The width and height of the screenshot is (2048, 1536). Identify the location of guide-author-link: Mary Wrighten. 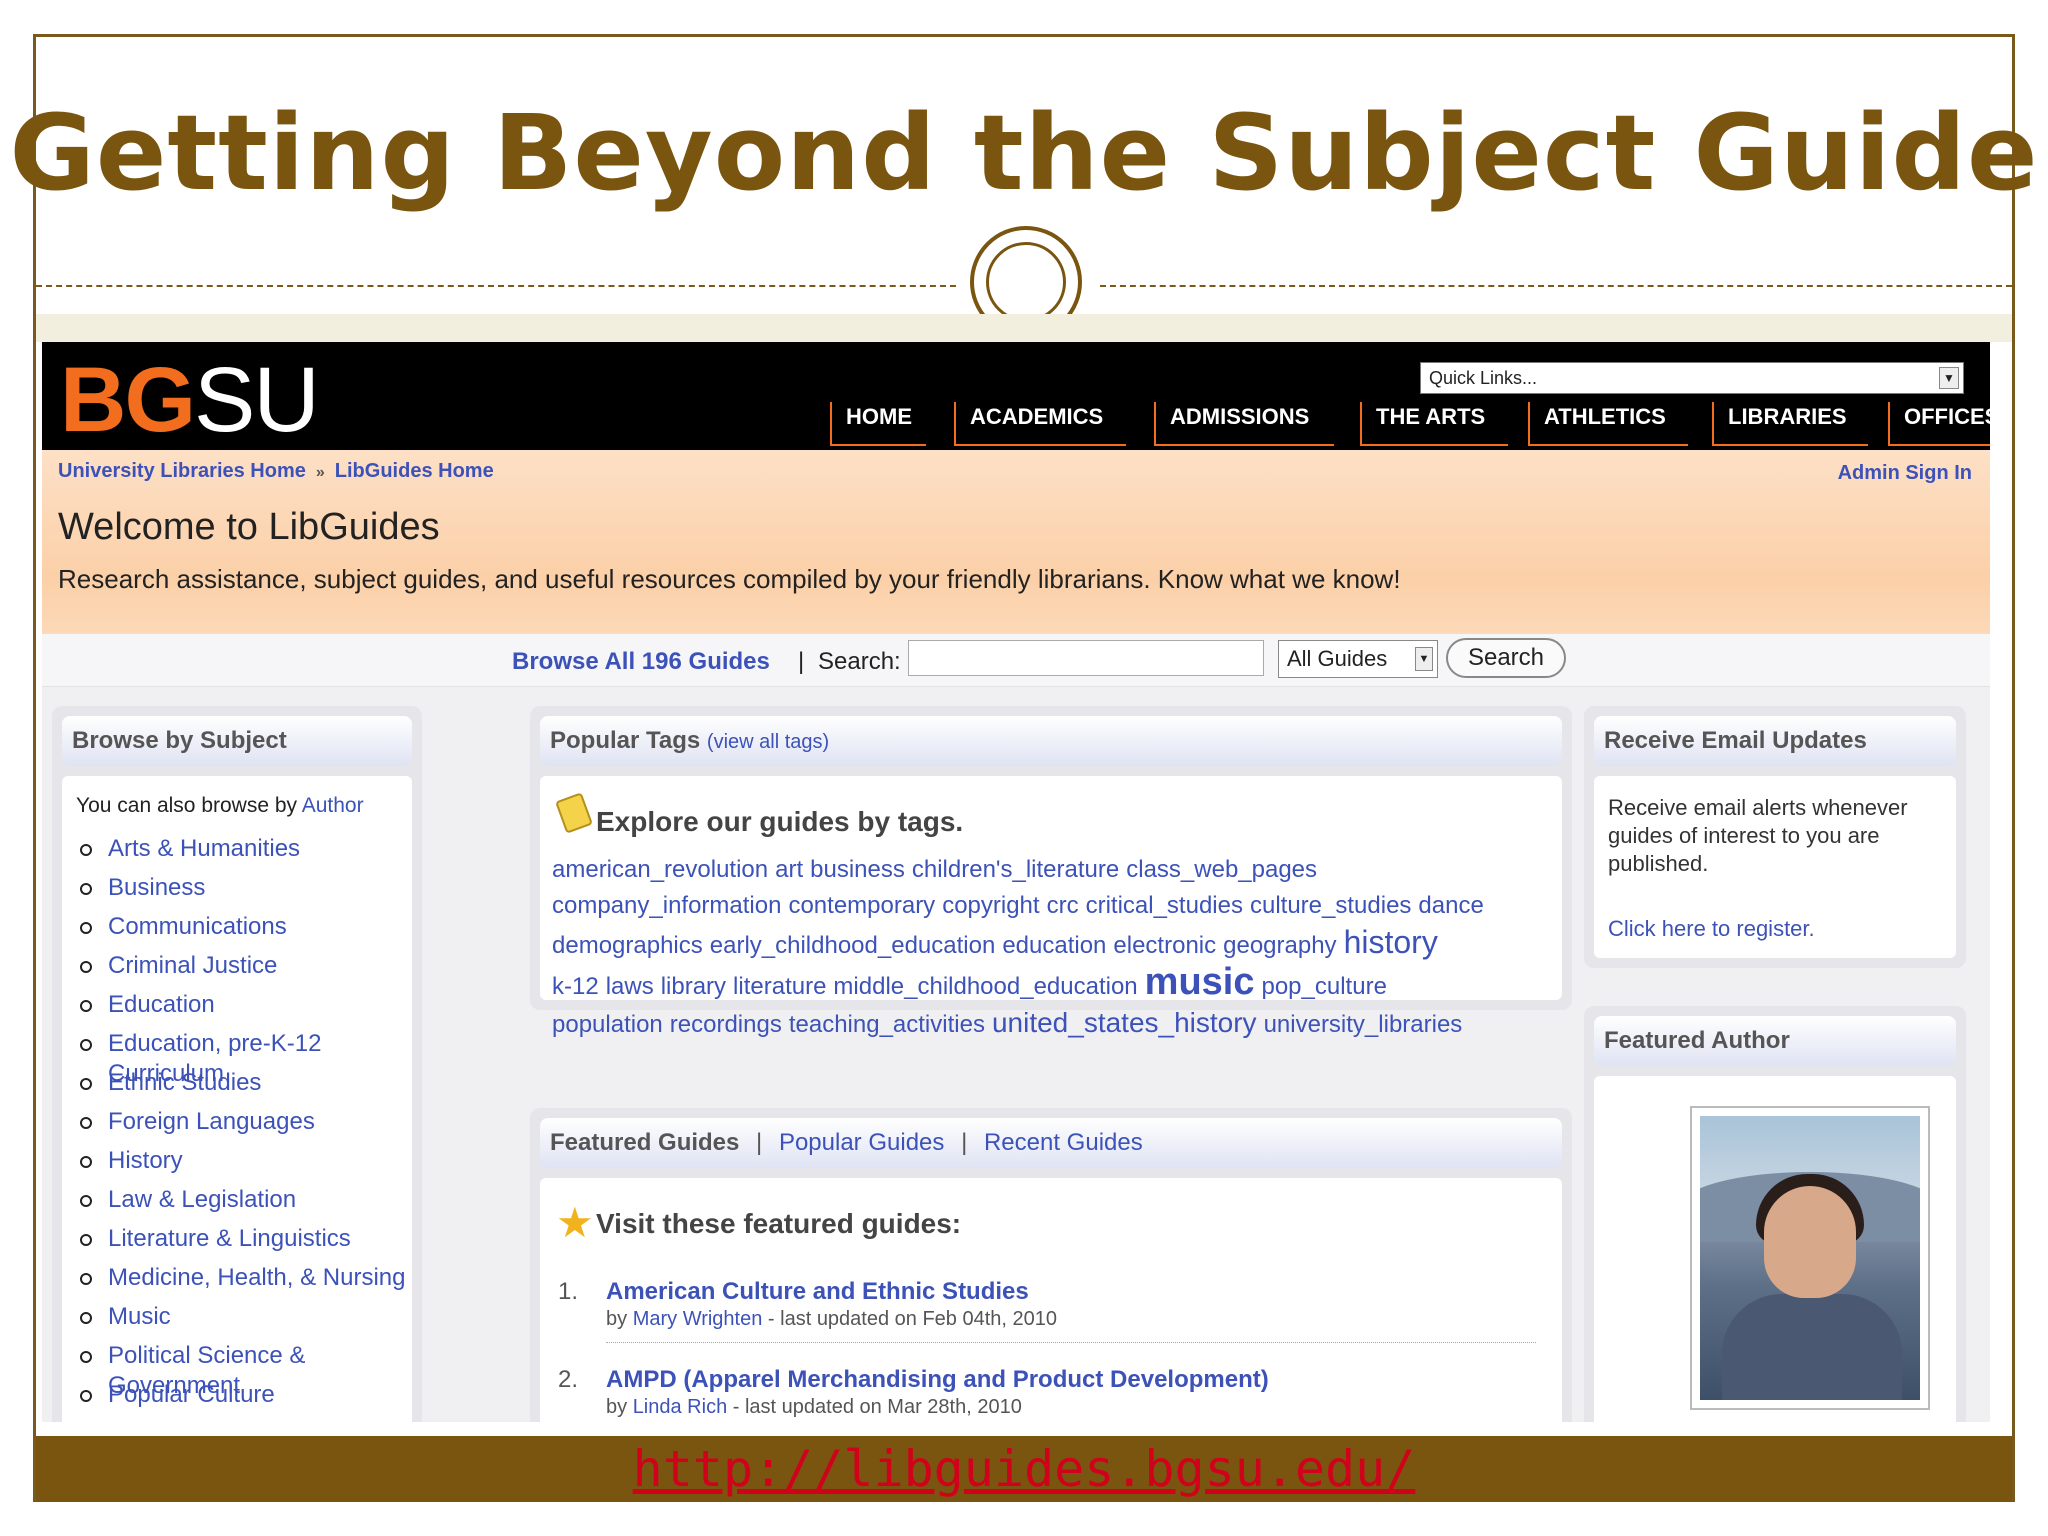
(698, 1319).